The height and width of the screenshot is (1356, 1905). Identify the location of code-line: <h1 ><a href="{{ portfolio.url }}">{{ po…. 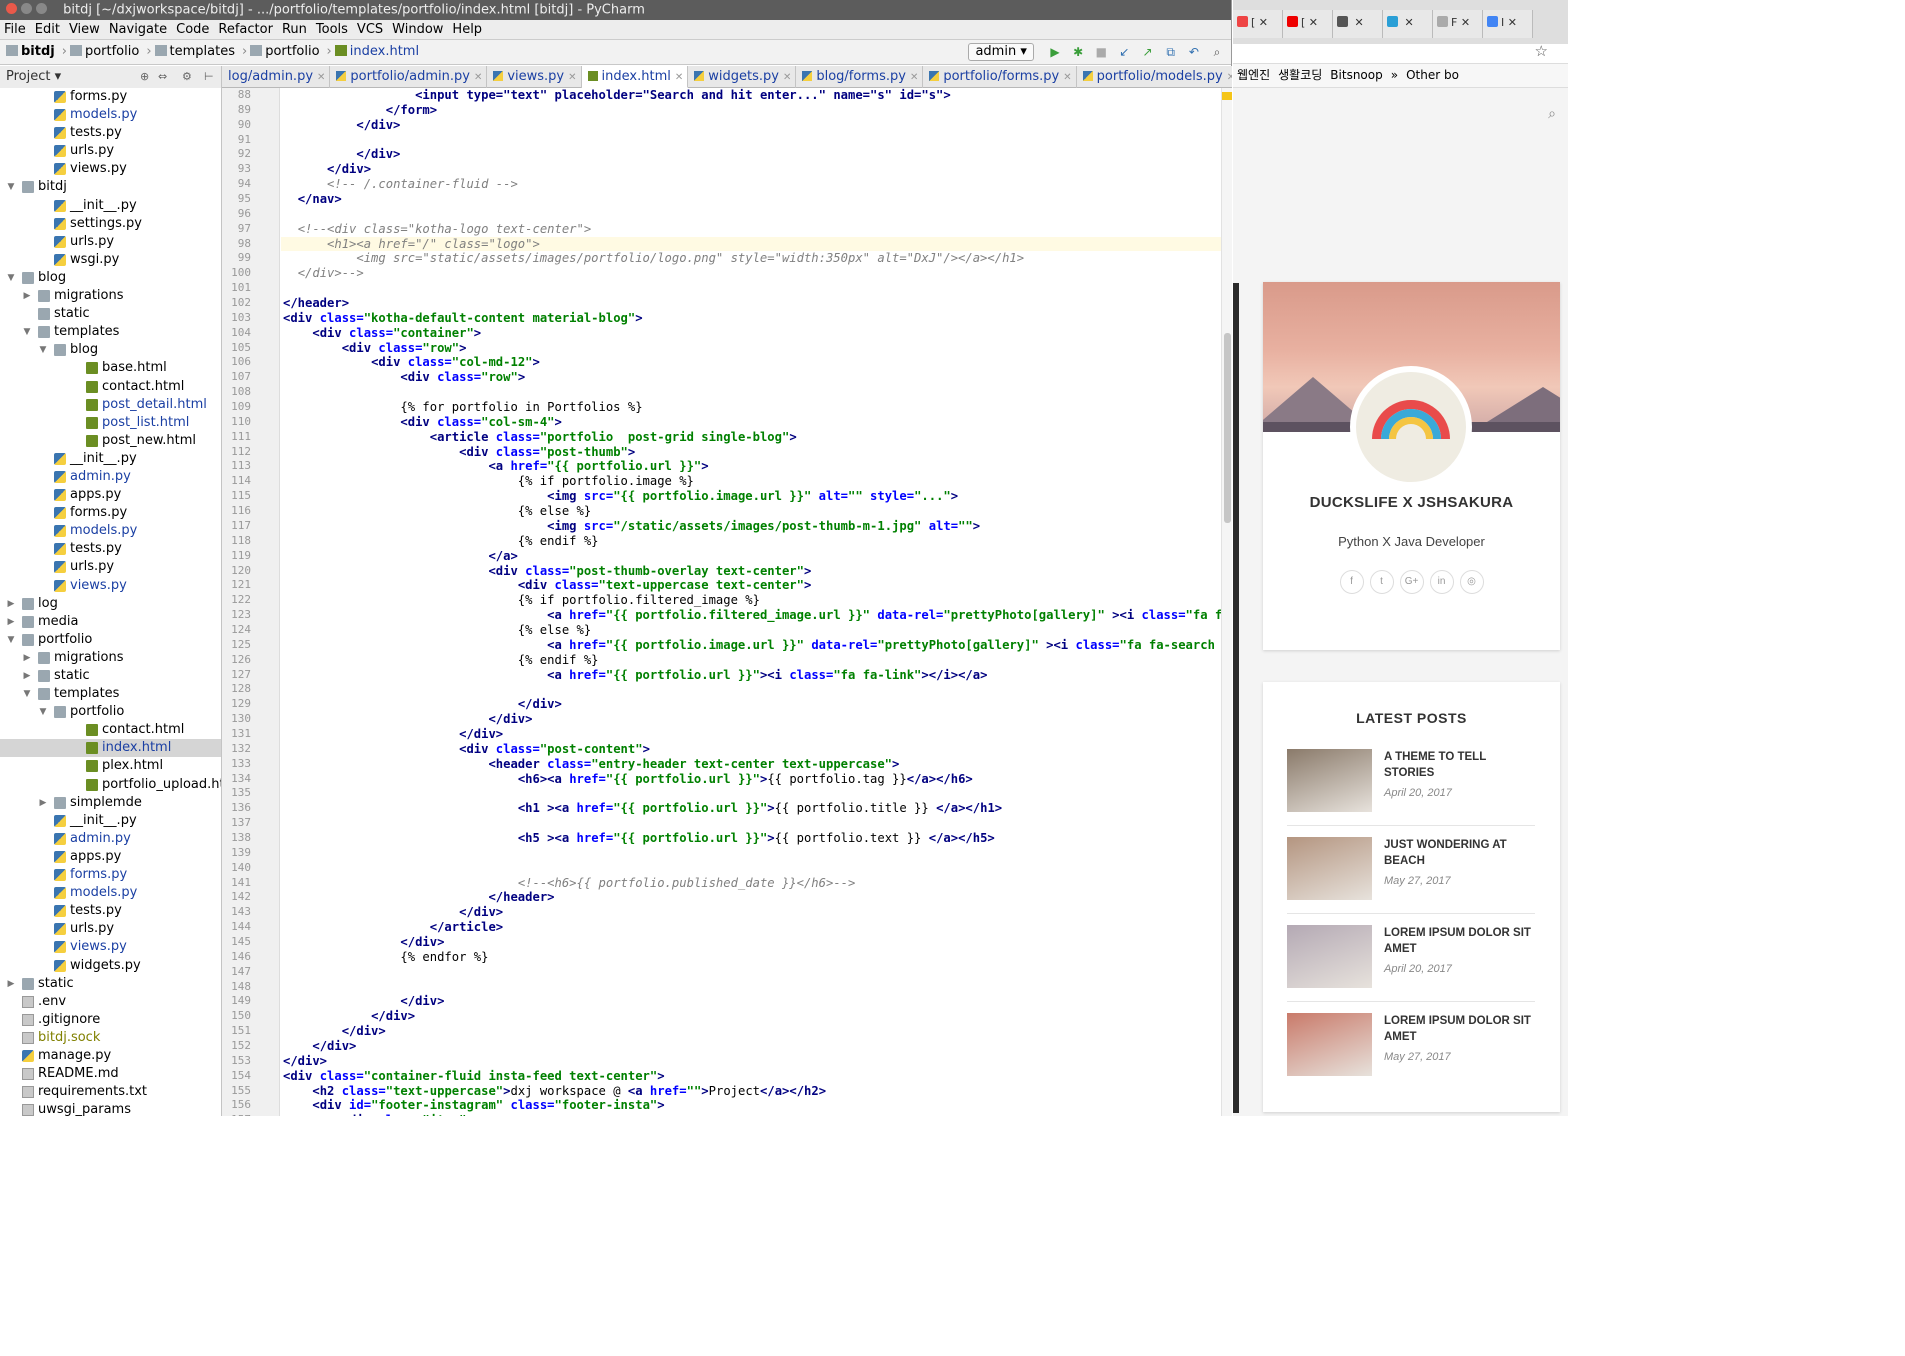
(751, 808).